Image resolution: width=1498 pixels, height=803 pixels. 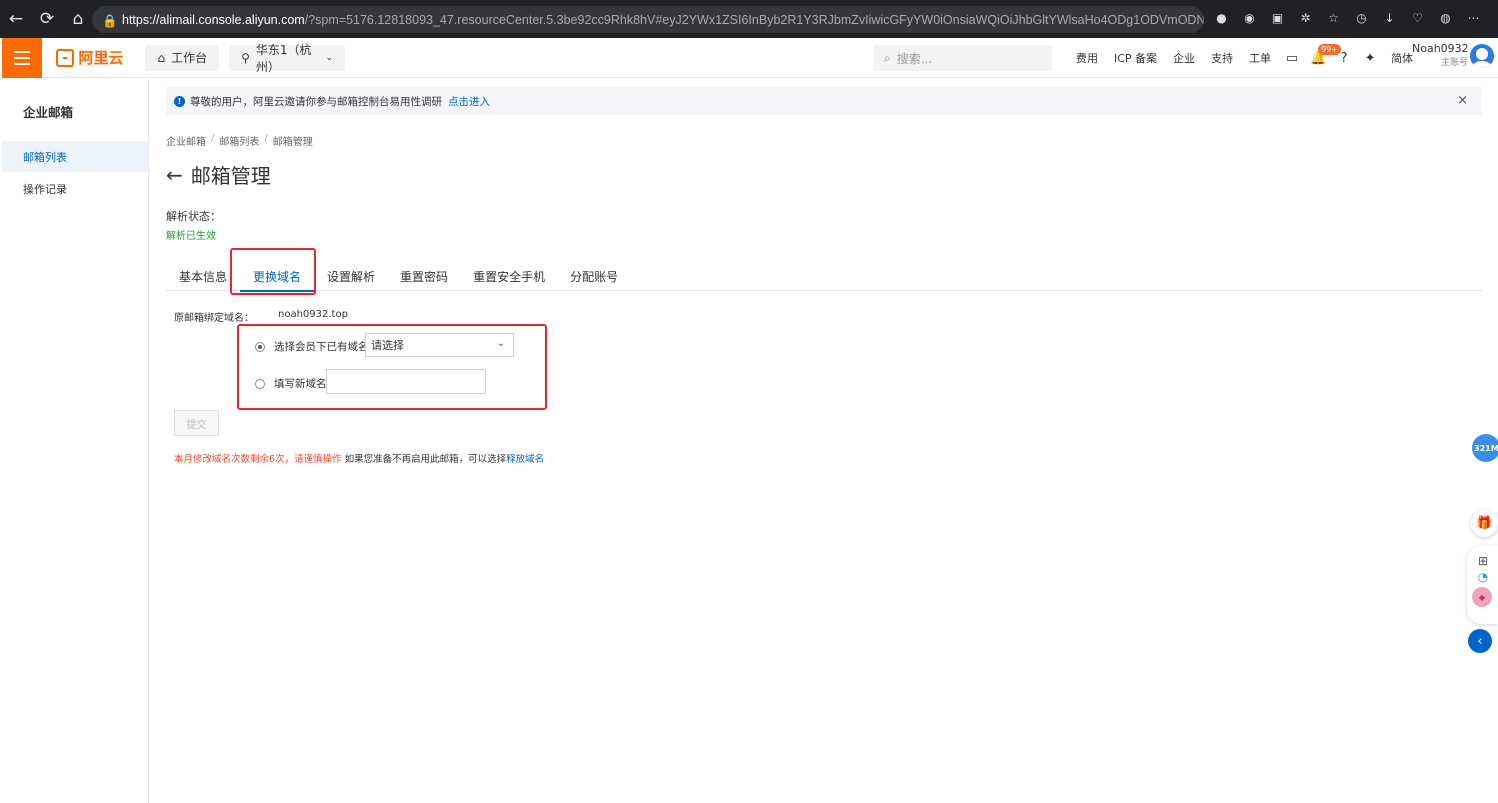 I want to click on nav-link-support: 支持, so click(x=1222, y=58).